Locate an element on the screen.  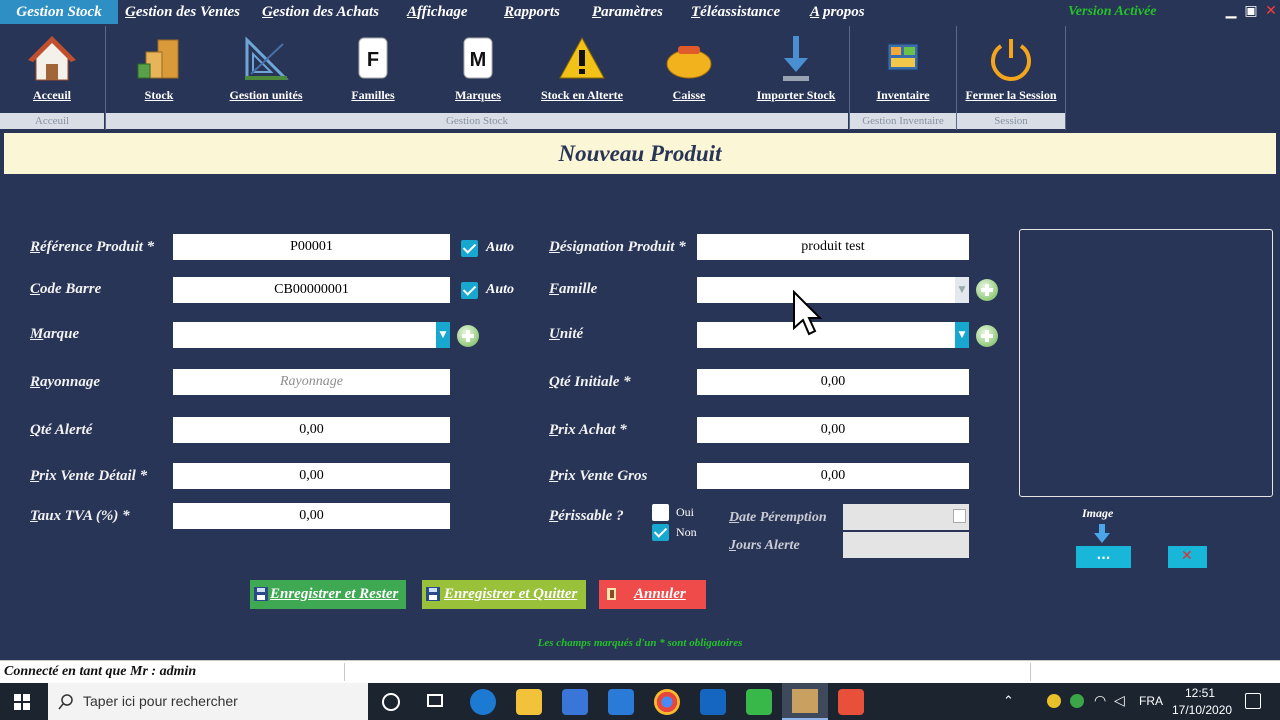
clock-time: 12:51 is located at coordinates (1200, 693).